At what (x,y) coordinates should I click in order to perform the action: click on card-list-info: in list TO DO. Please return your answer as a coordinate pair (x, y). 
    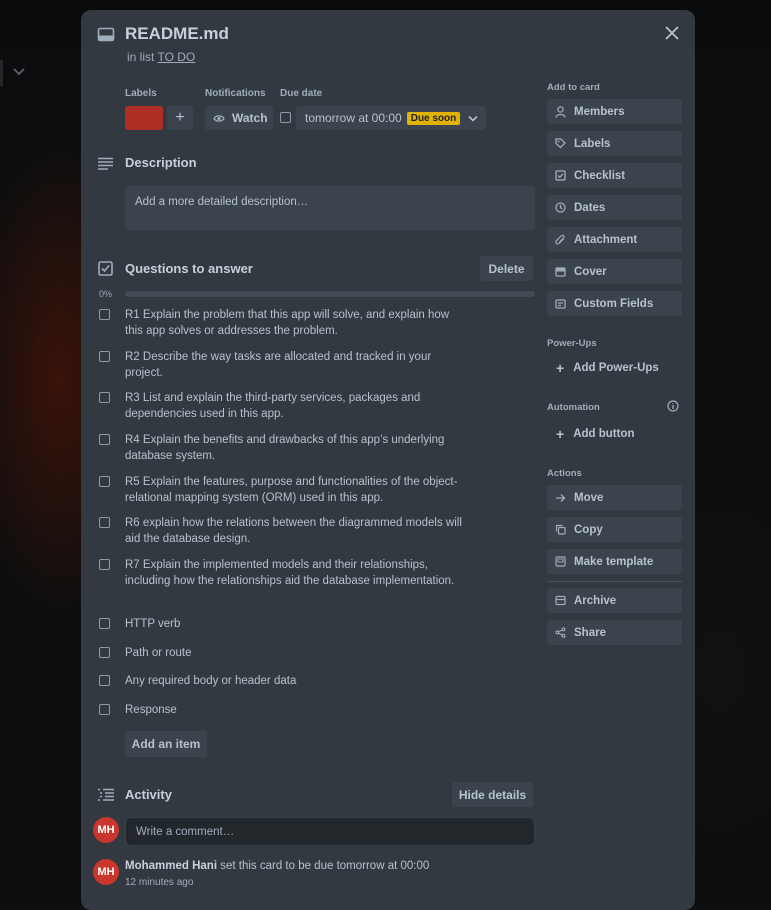
    Looking at the image, I should click on (161, 57).